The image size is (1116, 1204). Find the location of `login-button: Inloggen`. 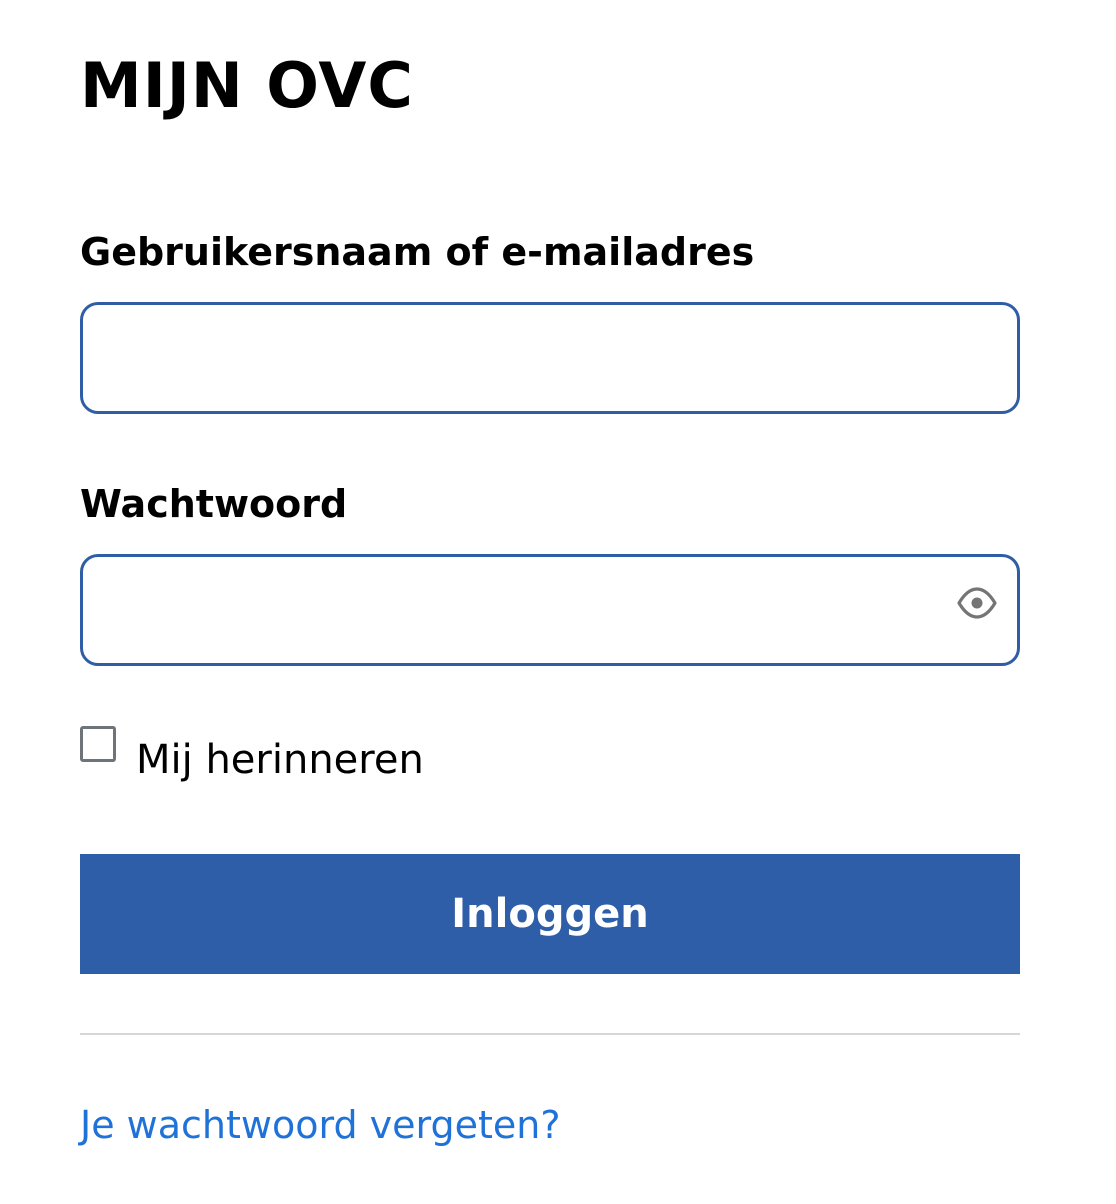

login-button: Inloggen is located at coordinates (550, 914).